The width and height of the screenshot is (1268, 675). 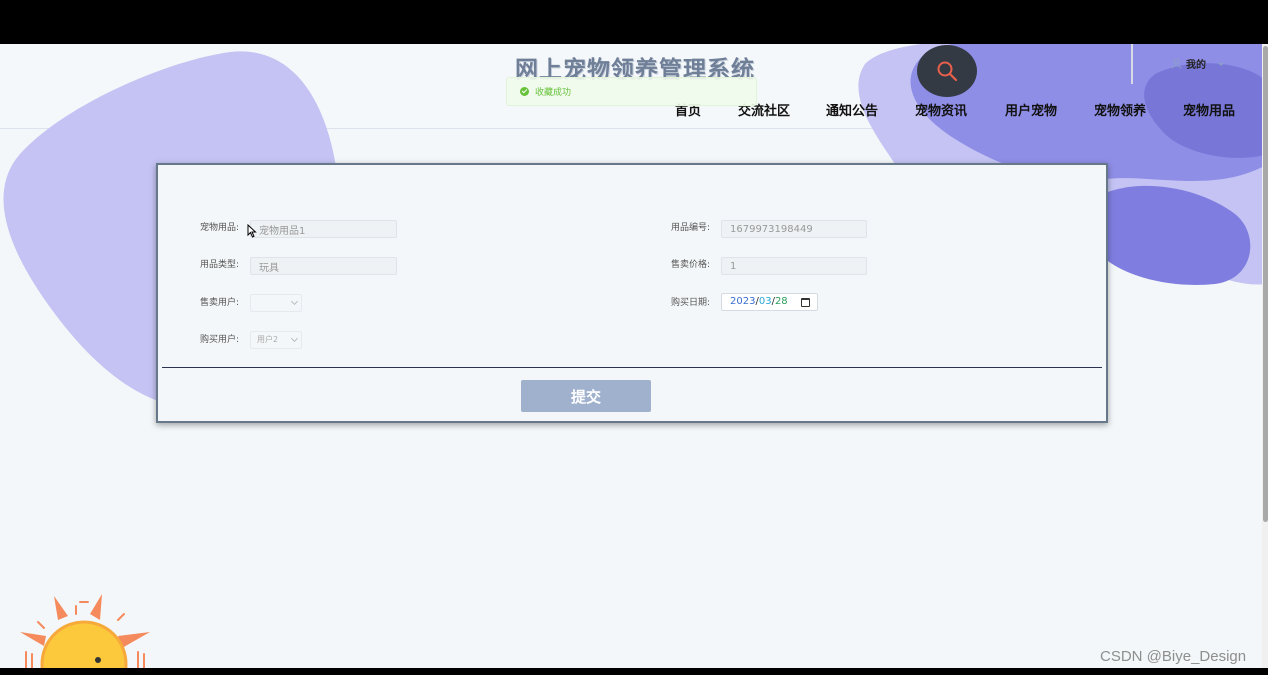 What do you see at coordinates (1132, 64) in the screenshot?
I see `header-divider` at bounding box center [1132, 64].